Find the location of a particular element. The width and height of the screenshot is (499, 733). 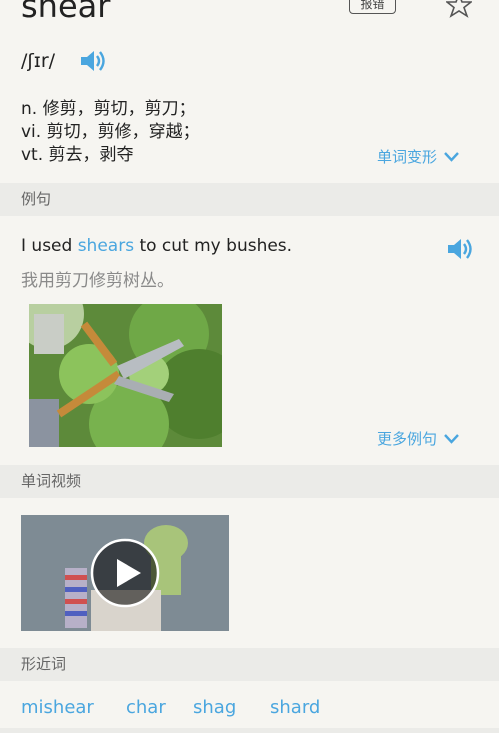

example-keyword: shears is located at coordinates (106, 246).